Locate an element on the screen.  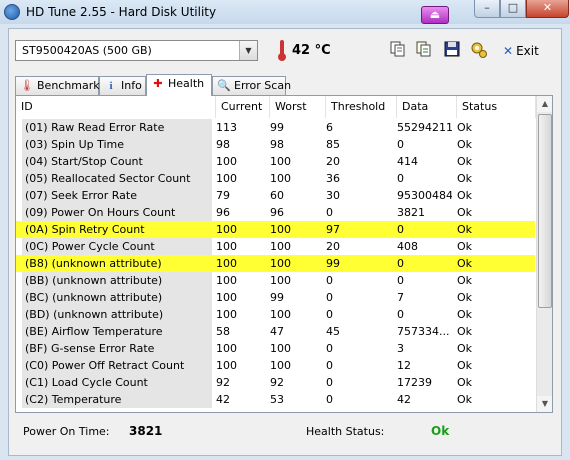
table-row: (05) Reallocated Sector Count 100 100 36 0 Ok is located at coordinates (275, 178).